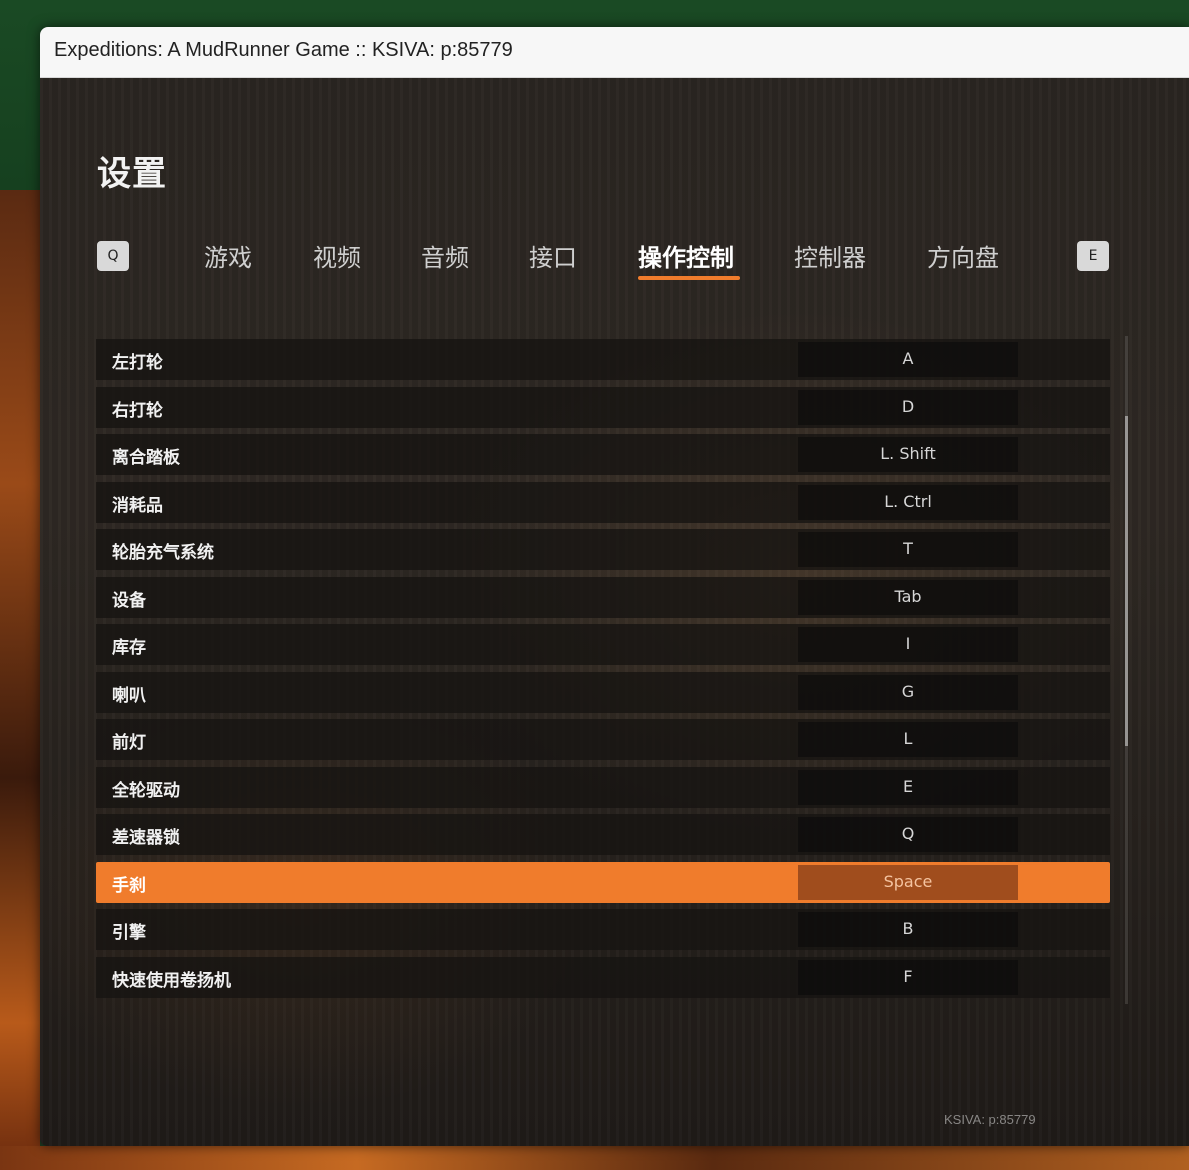 This screenshot has width=1189, height=1170. Describe the element at coordinates (908, 644) in the screenshot. I see `key-binding-button: I` at that location.